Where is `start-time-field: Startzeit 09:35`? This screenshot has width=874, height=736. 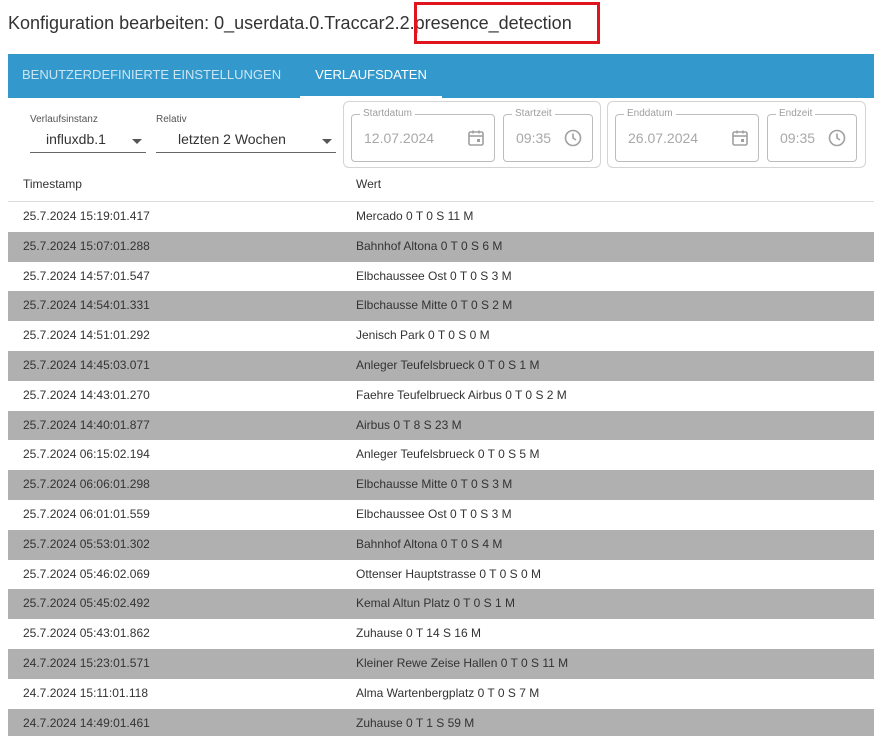 start-time-field: Startzeit 09:35 is located at coordinates (548, 135).